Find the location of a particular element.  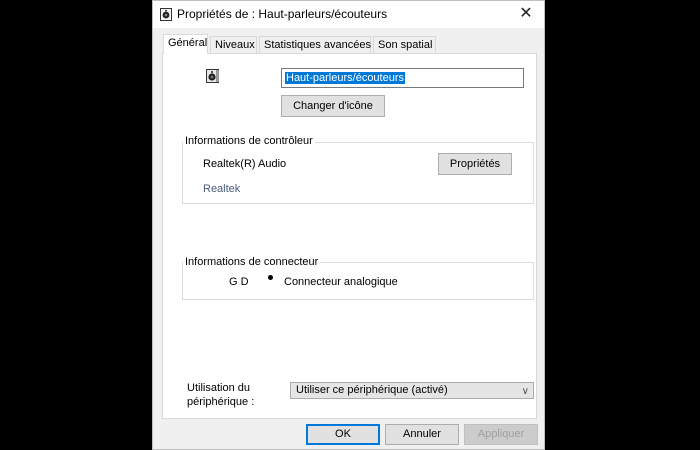

tab-levels: Niveaux is located at coordinates (233, 44).